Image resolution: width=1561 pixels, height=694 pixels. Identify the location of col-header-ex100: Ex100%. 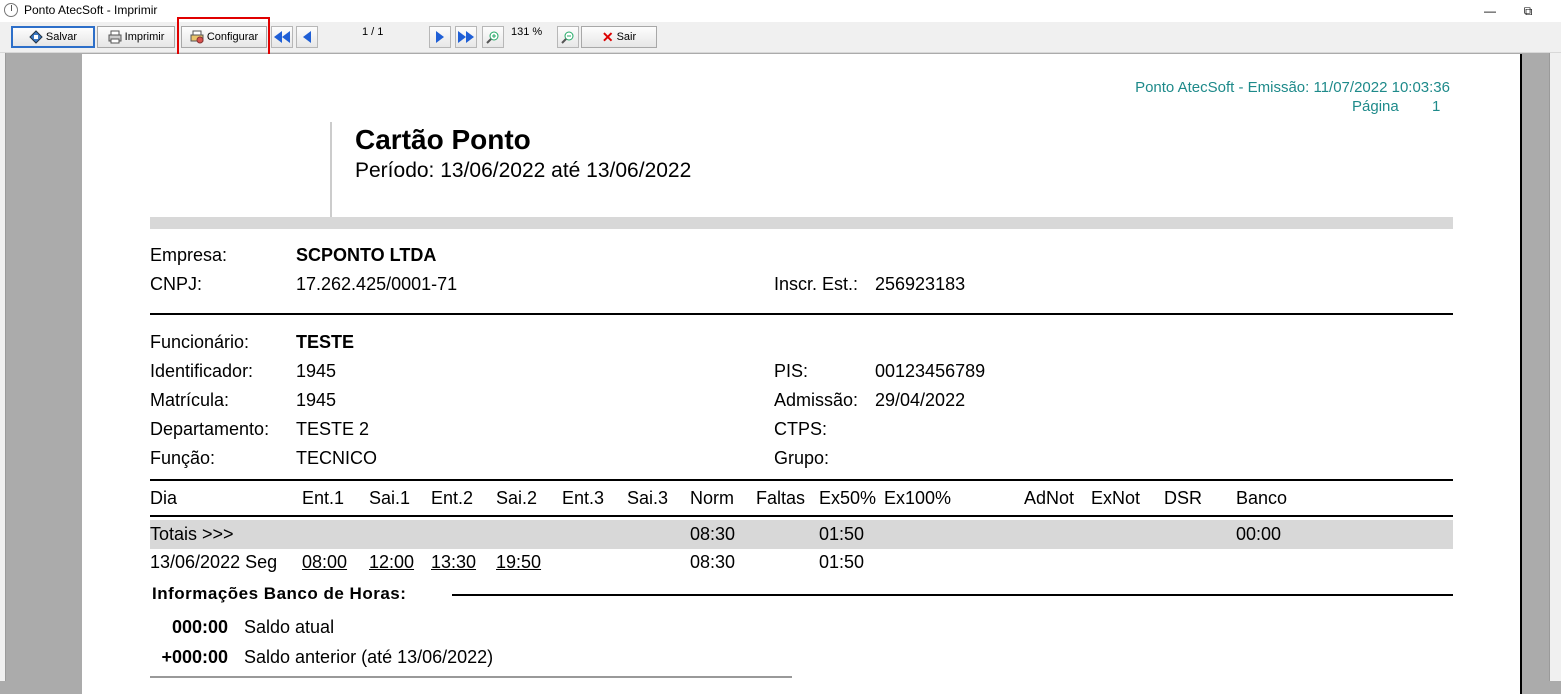
(918, 498).